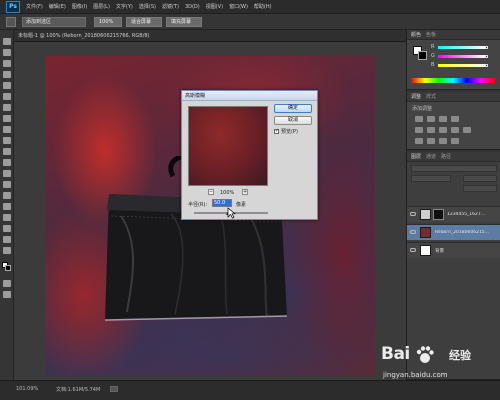 This screenshot has height=400, width=500. What do you see at coordinates (443, 141) in the screenshot?
I see `threshold-adjustment-icon` at bounding box center [443, 141].